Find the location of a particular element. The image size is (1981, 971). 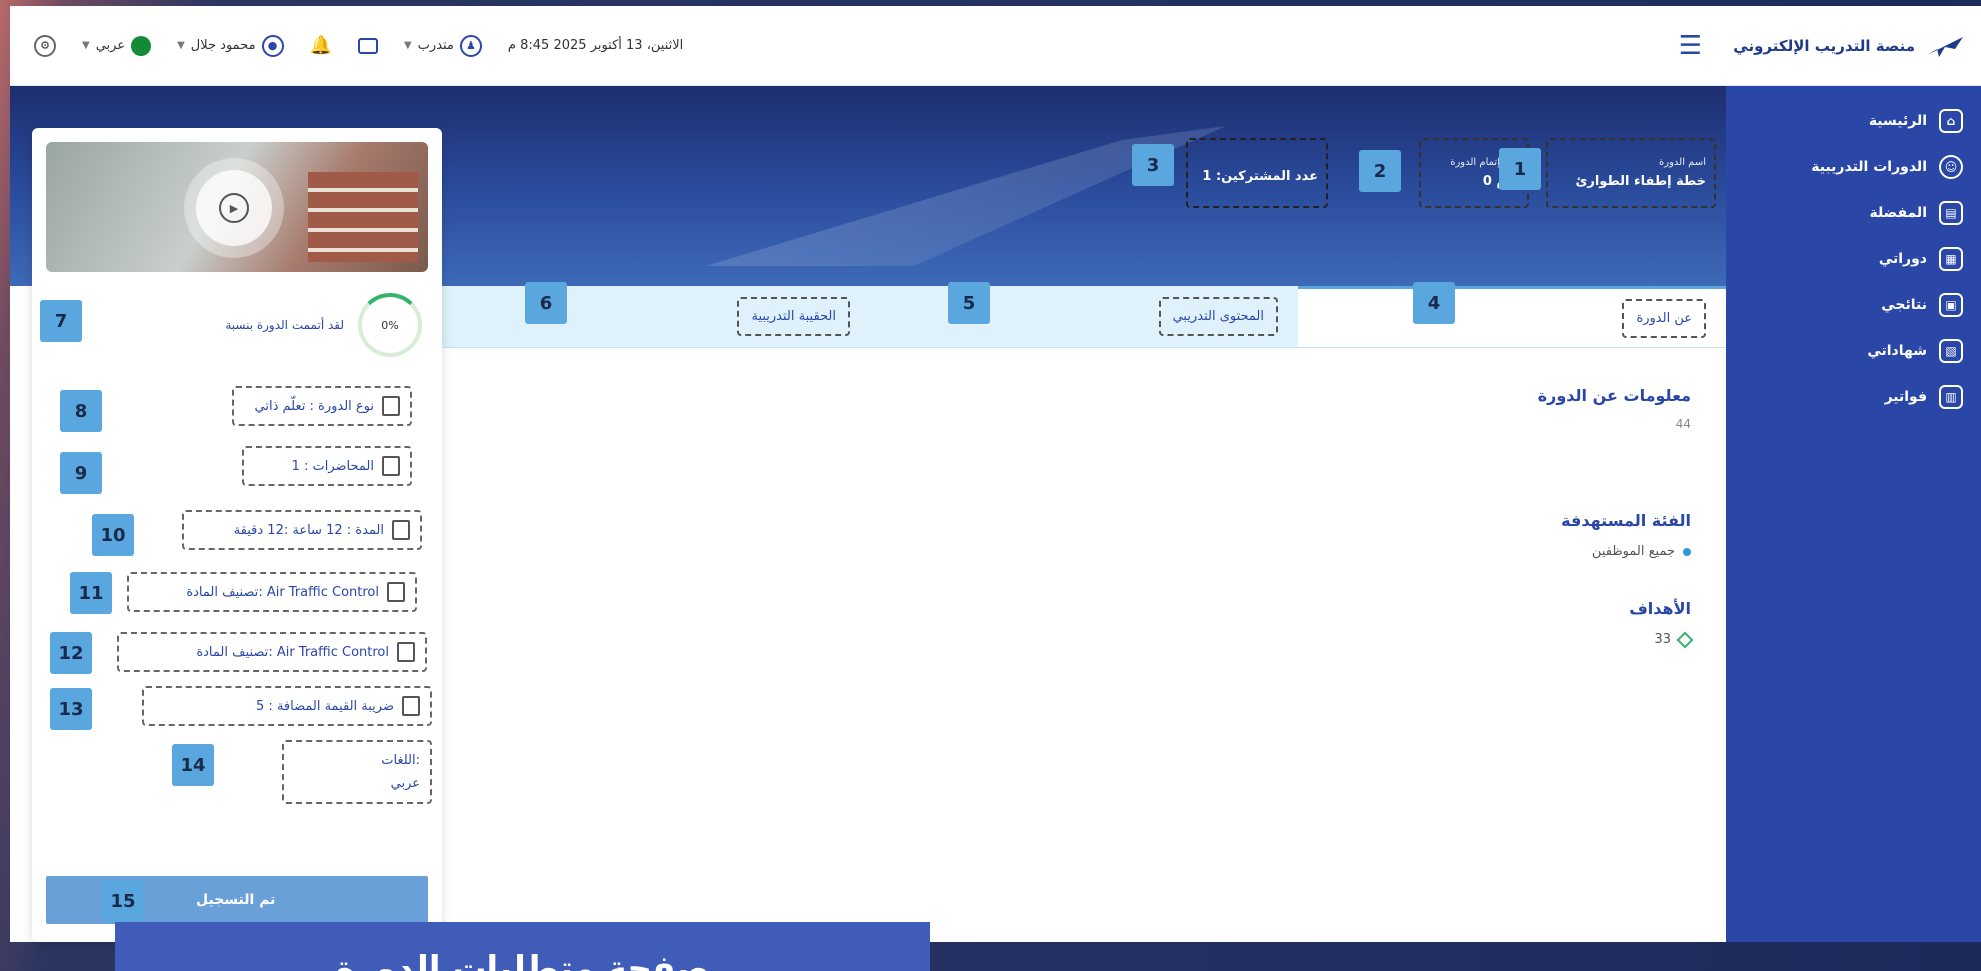

user-menu: ▼ محمود جلال ● is located at coordinates (230, 45).